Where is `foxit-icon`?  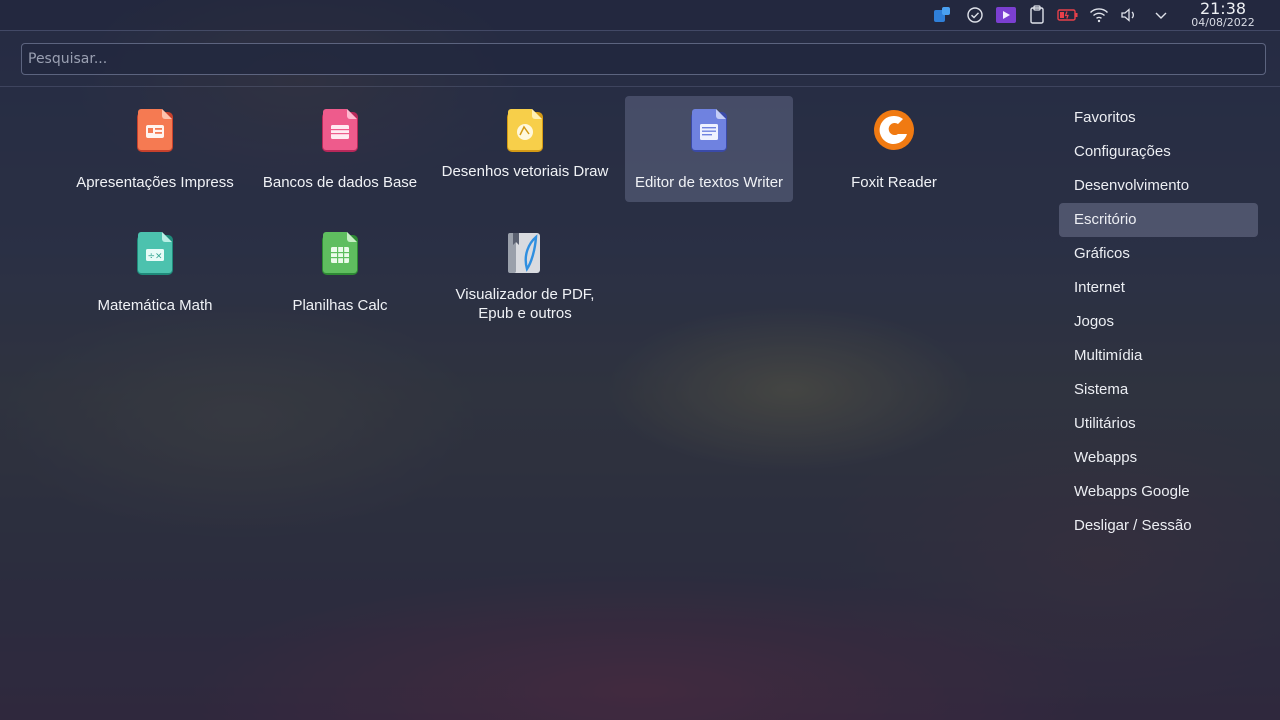 foxit-icon is located at coordinates (894, 131).